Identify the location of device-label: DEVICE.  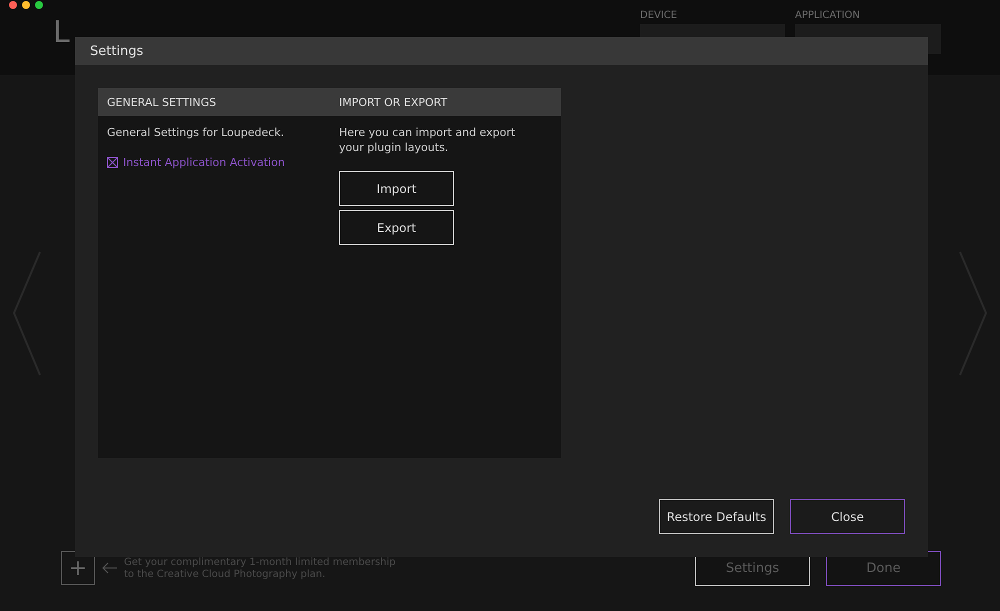
(659, 15).